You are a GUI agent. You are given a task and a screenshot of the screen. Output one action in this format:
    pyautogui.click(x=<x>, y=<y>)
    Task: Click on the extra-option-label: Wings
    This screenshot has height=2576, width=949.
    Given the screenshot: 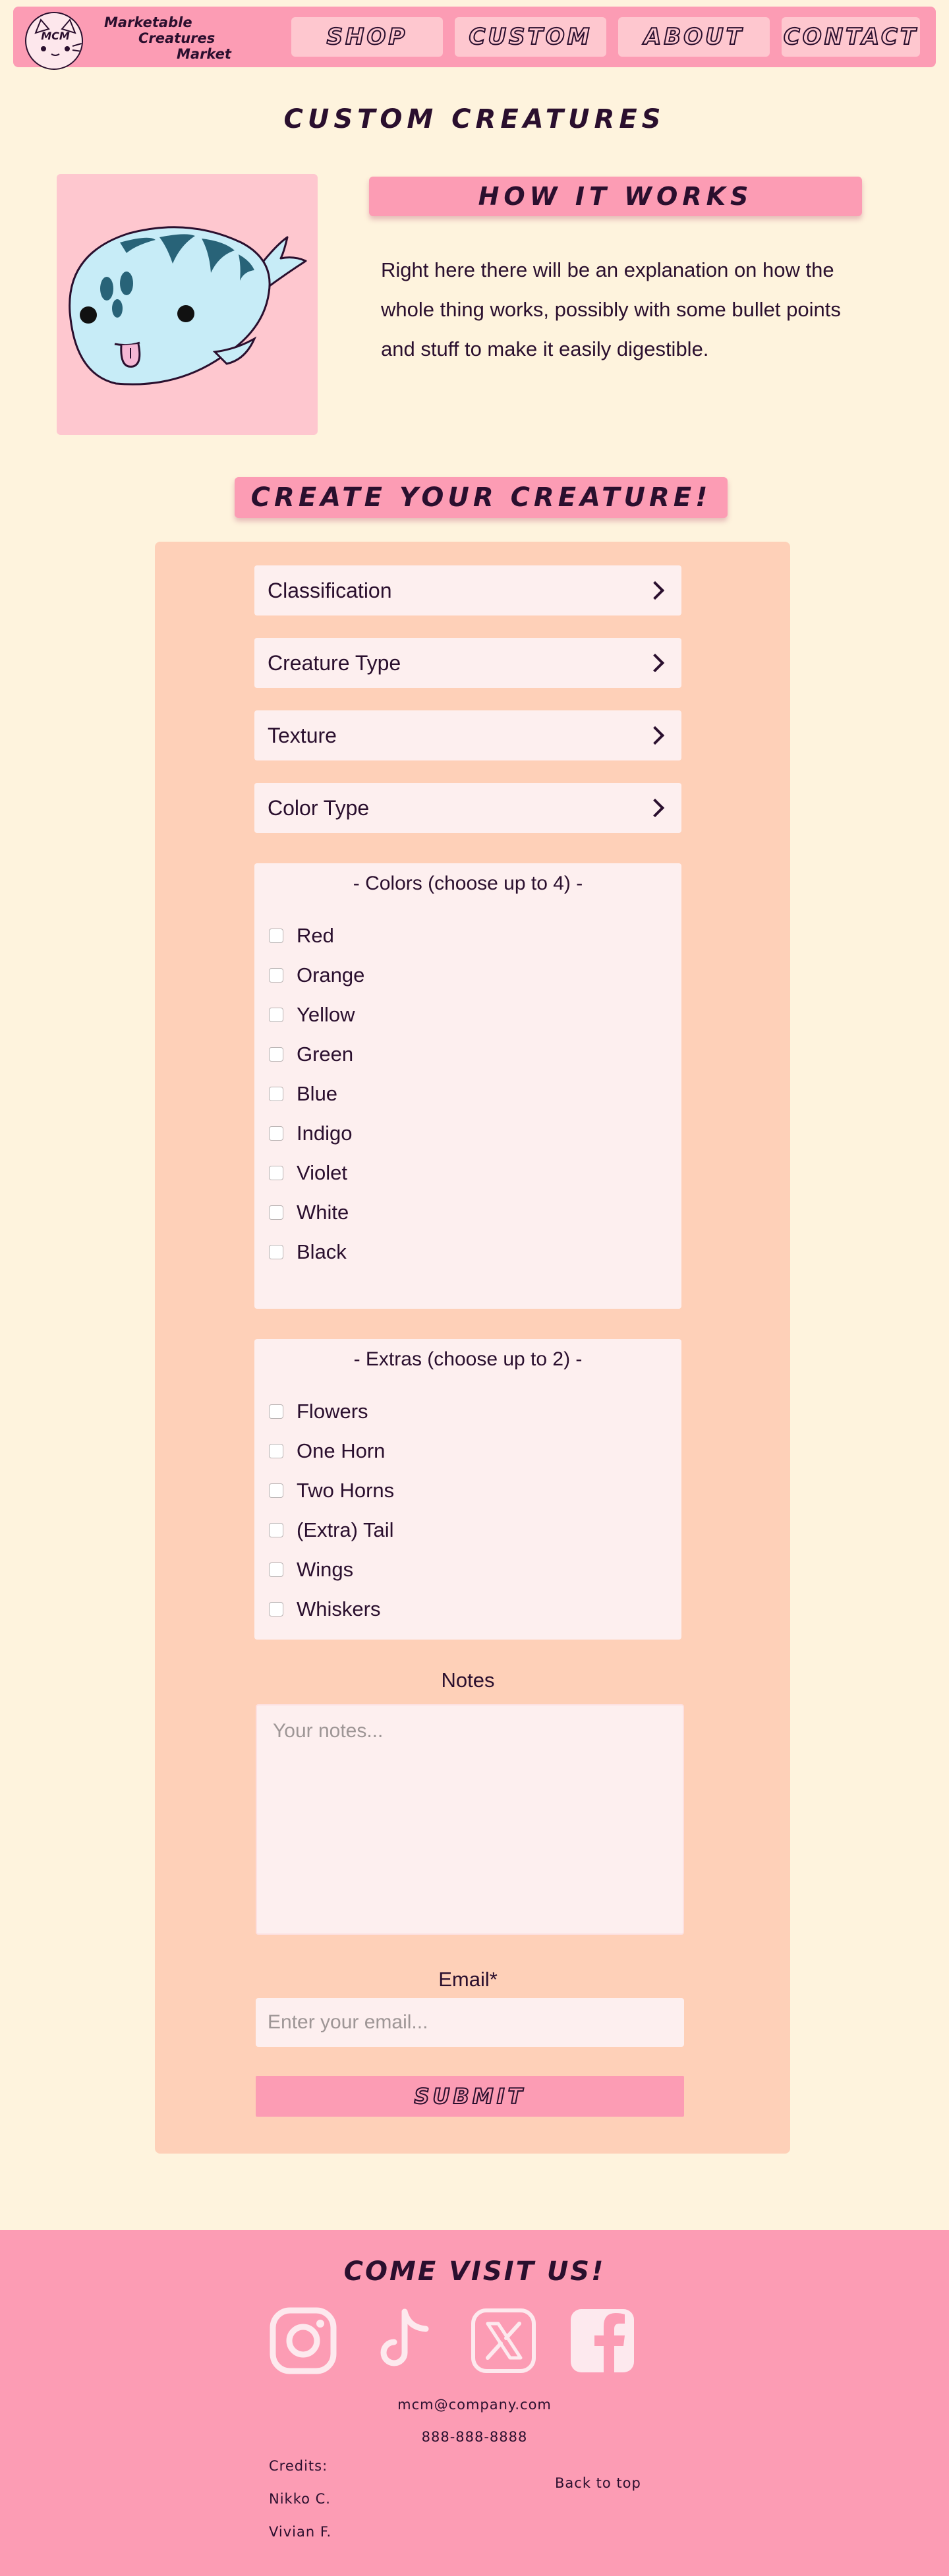 What is the action you would take?
    pyautogui.click(x=325, y=1570)
    